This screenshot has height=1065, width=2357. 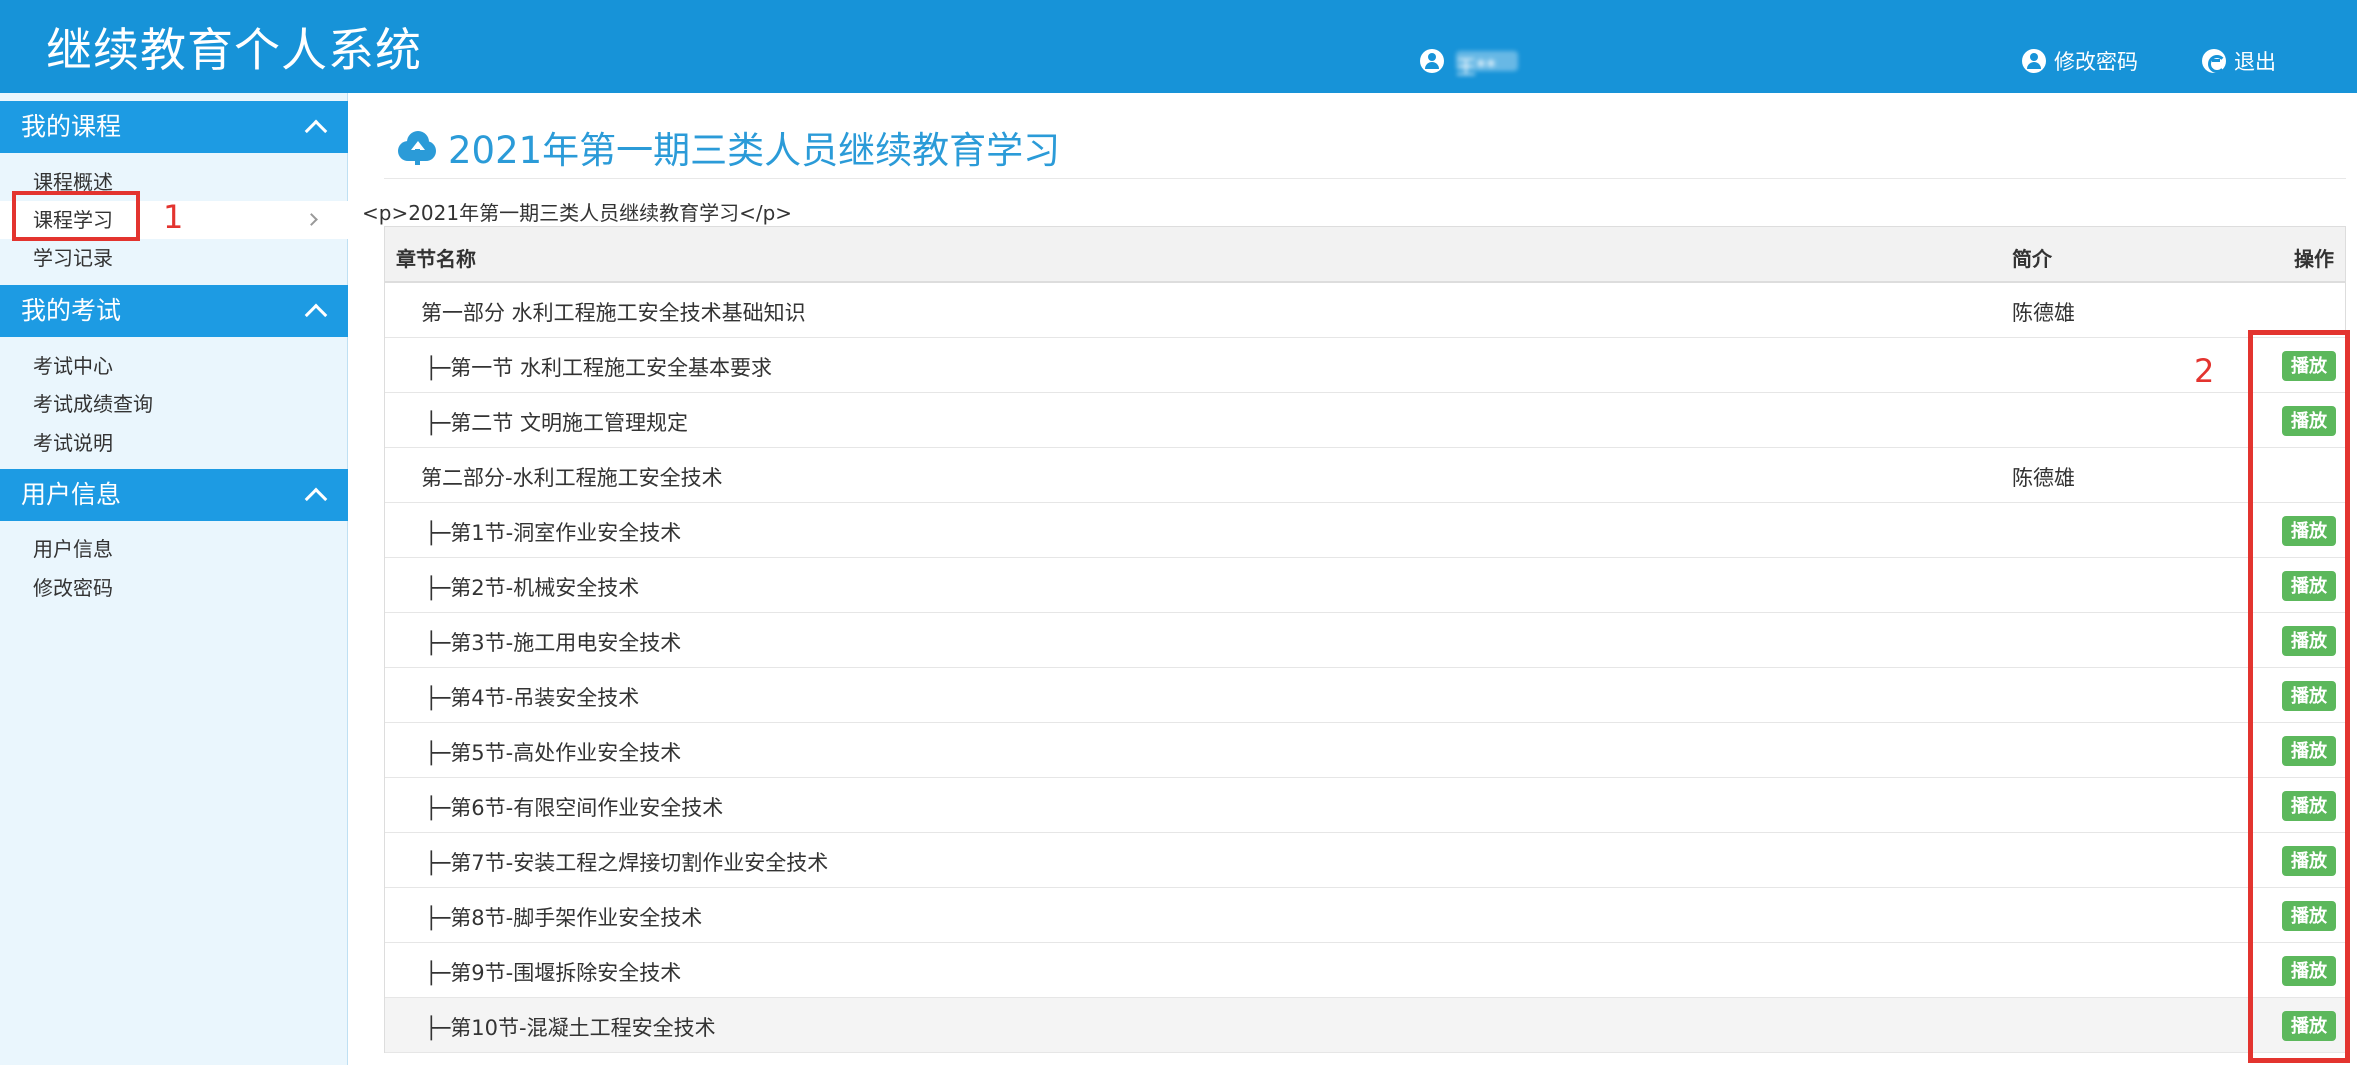 What do you see at coordinates (417, 147) in the screenshot?
I see `cloud-upload-icon` at bounding box center [417, 147].